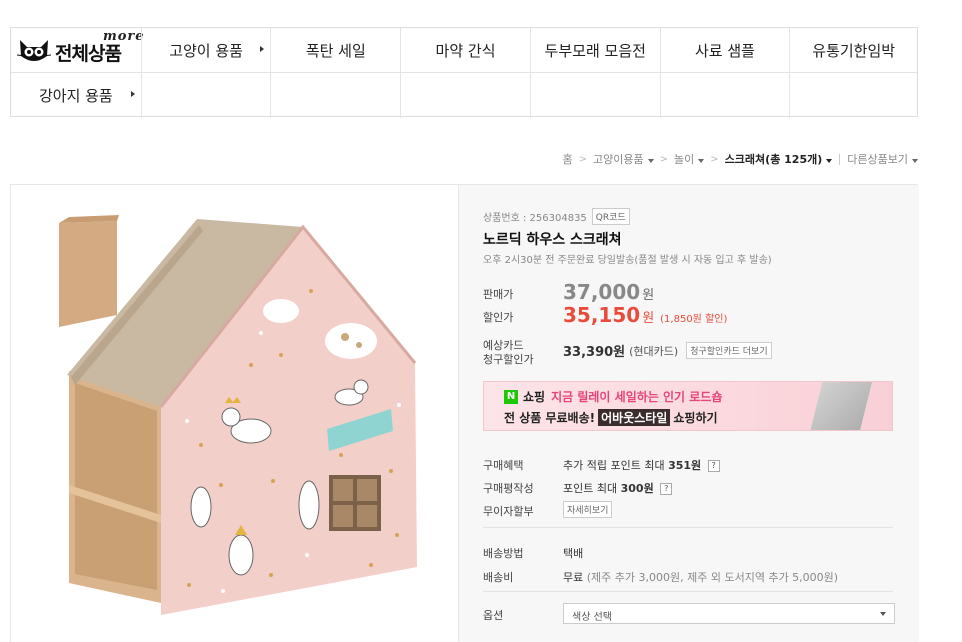 This screenshot has height=642, width=962. What do you see at coordinates (550, 418) in the screenshot?
I see `banner-free-shipping: 전 상품 무료배송!` at bounding box center [550, 418].